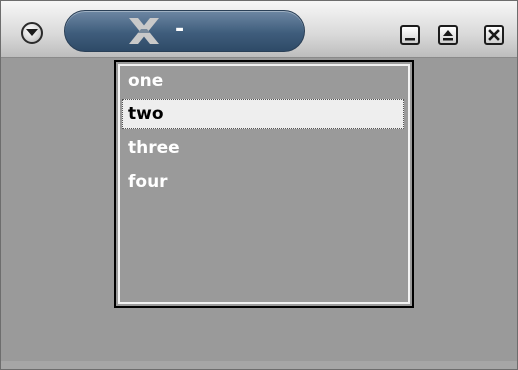 The width and height of the screenshot is (518, 370). What do you see at coordinates (259, 365) in the screenshot?
I see `window-bottom-edge` at bounding box center [259, 365].